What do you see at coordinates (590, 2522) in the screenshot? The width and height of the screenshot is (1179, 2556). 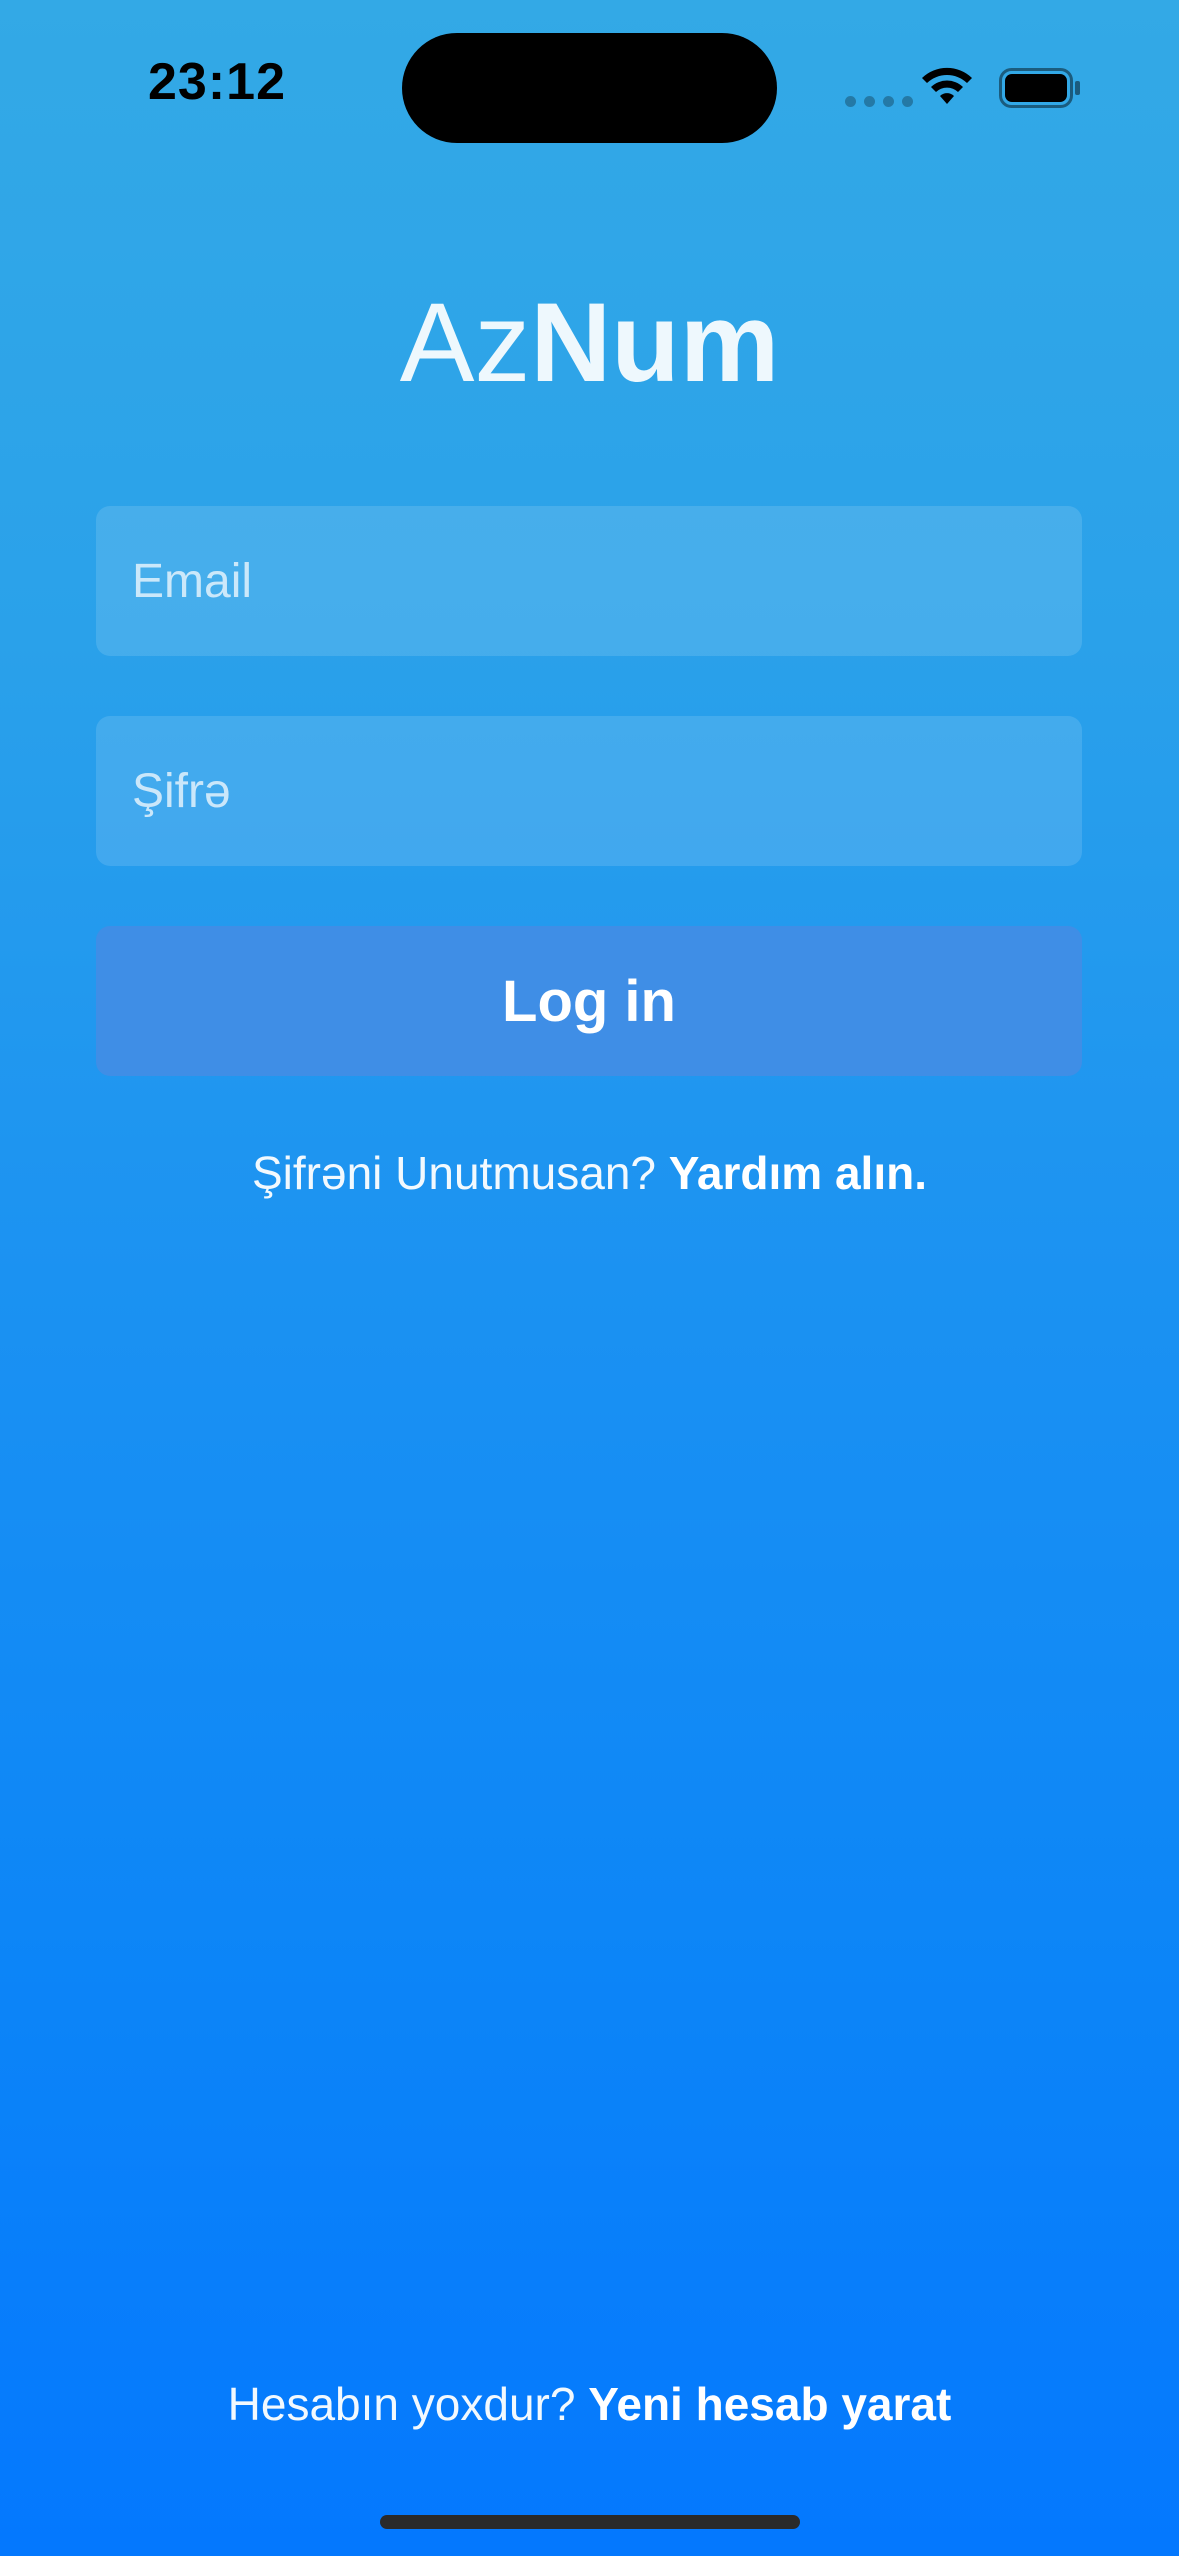 I see `home-indicator` at bounding box center [590, 2522].